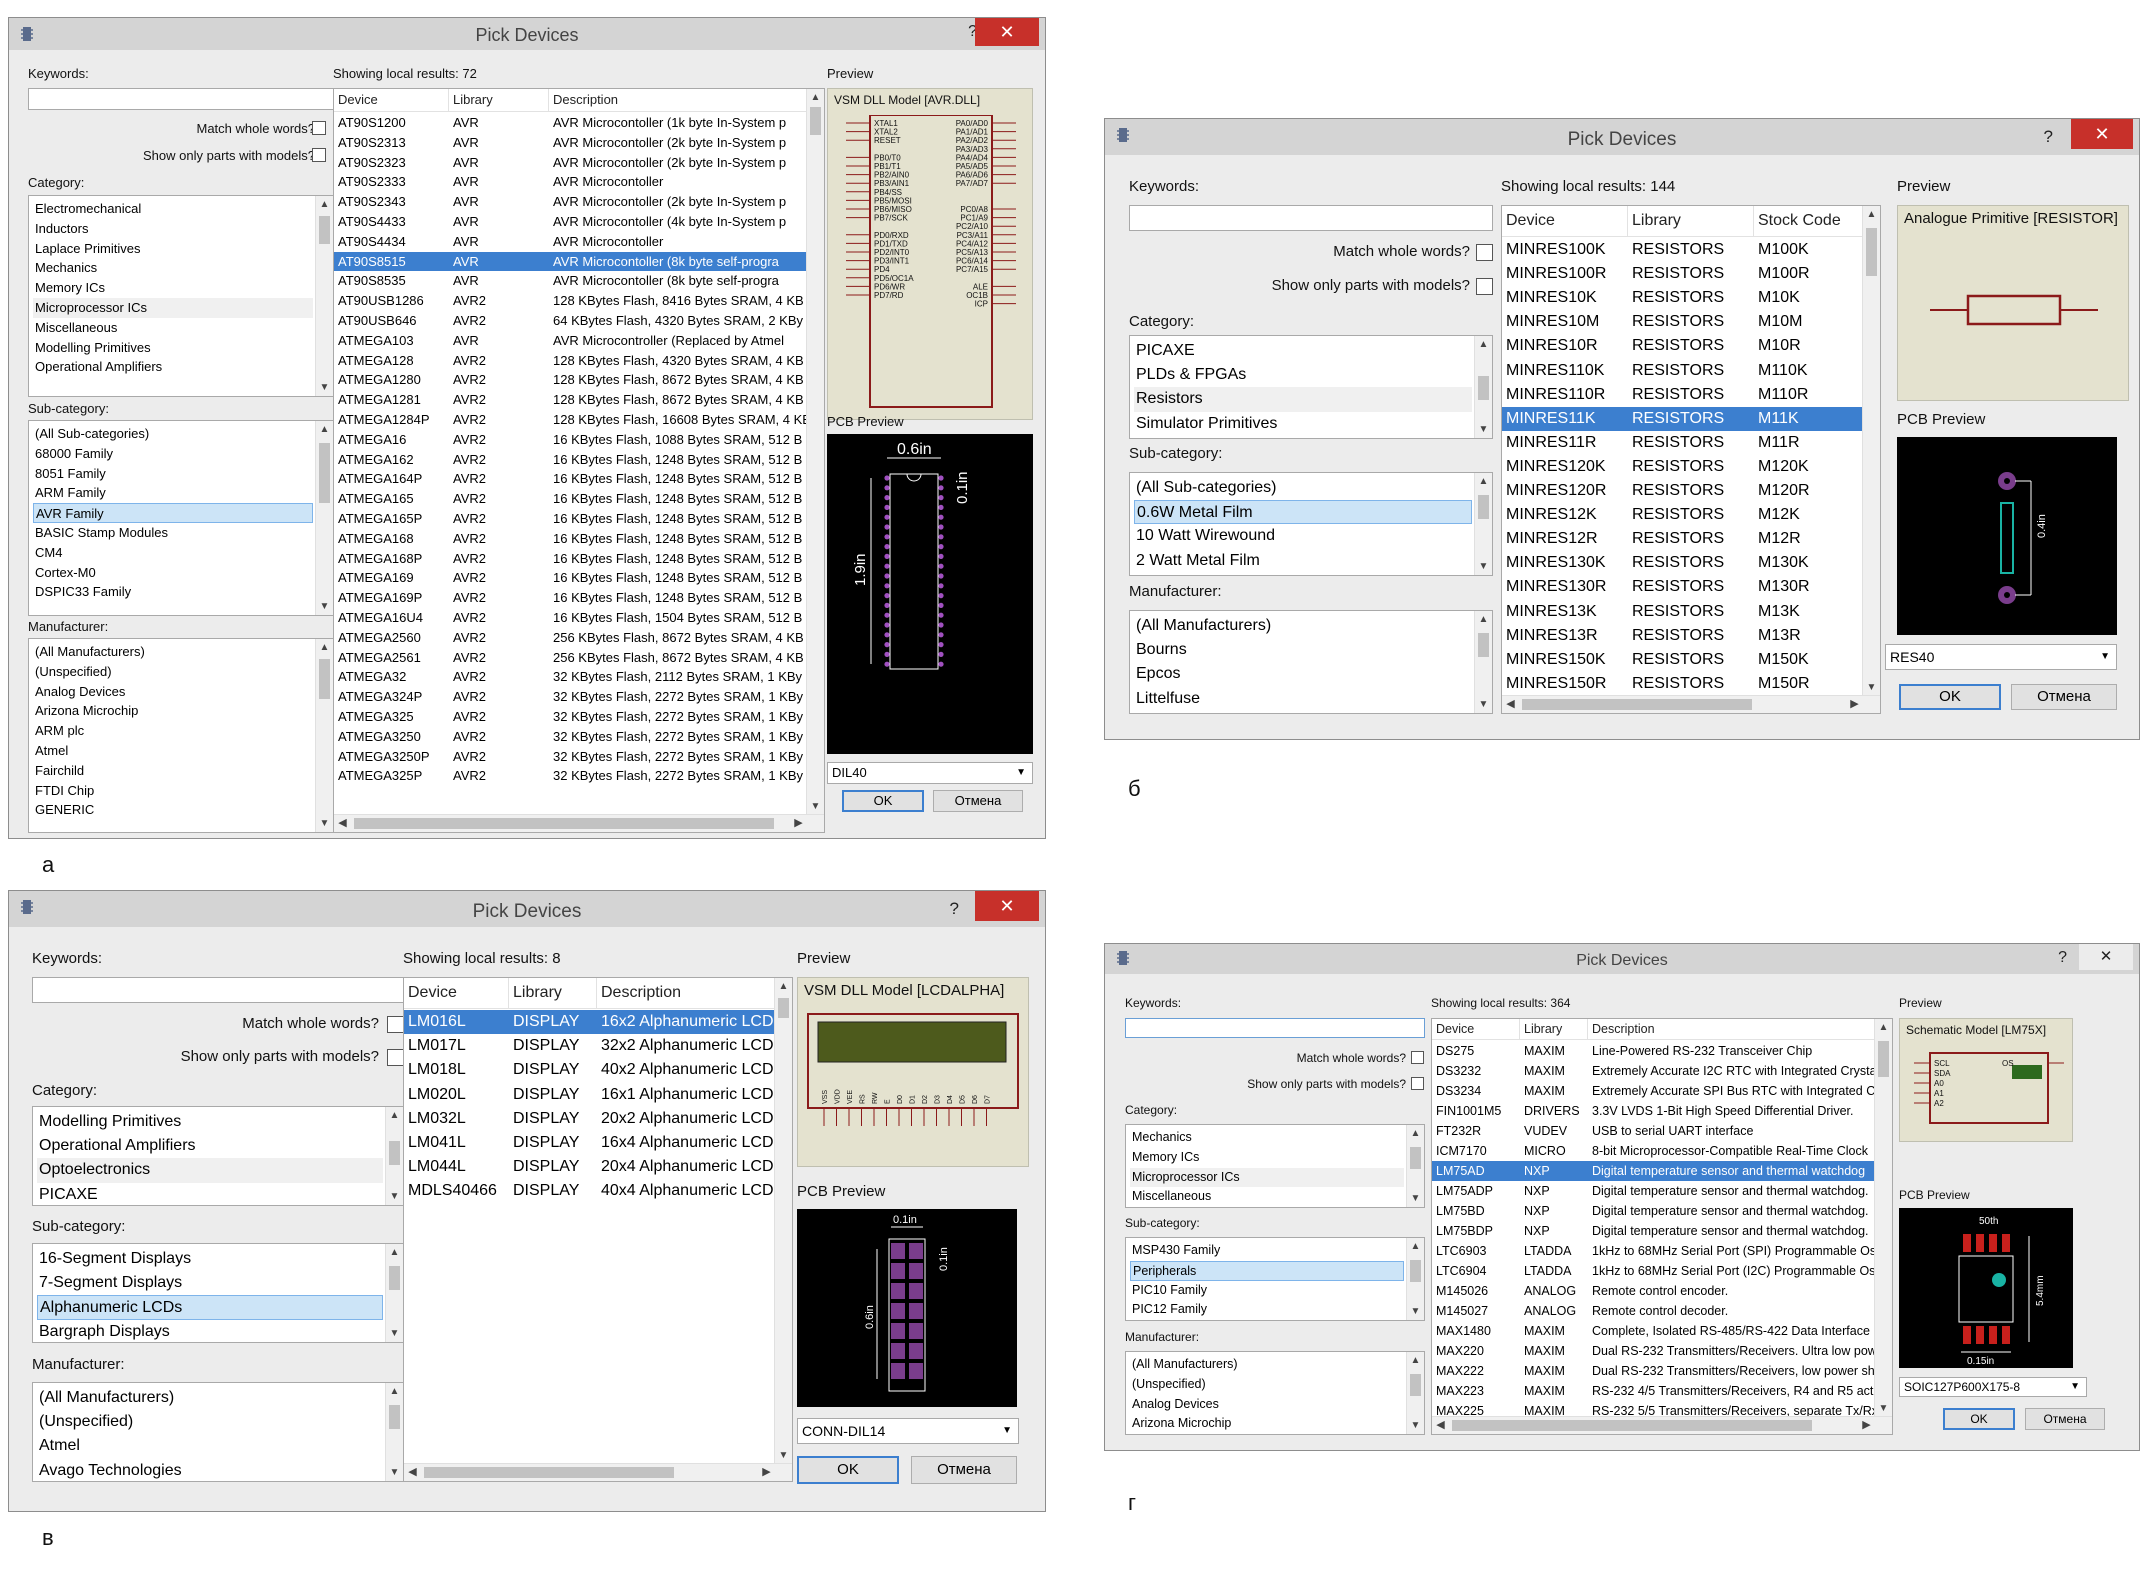 The width and height of the screenshot is (2147, 1581). I want to click on list-item: Mechanics, so click(1267, 1138).